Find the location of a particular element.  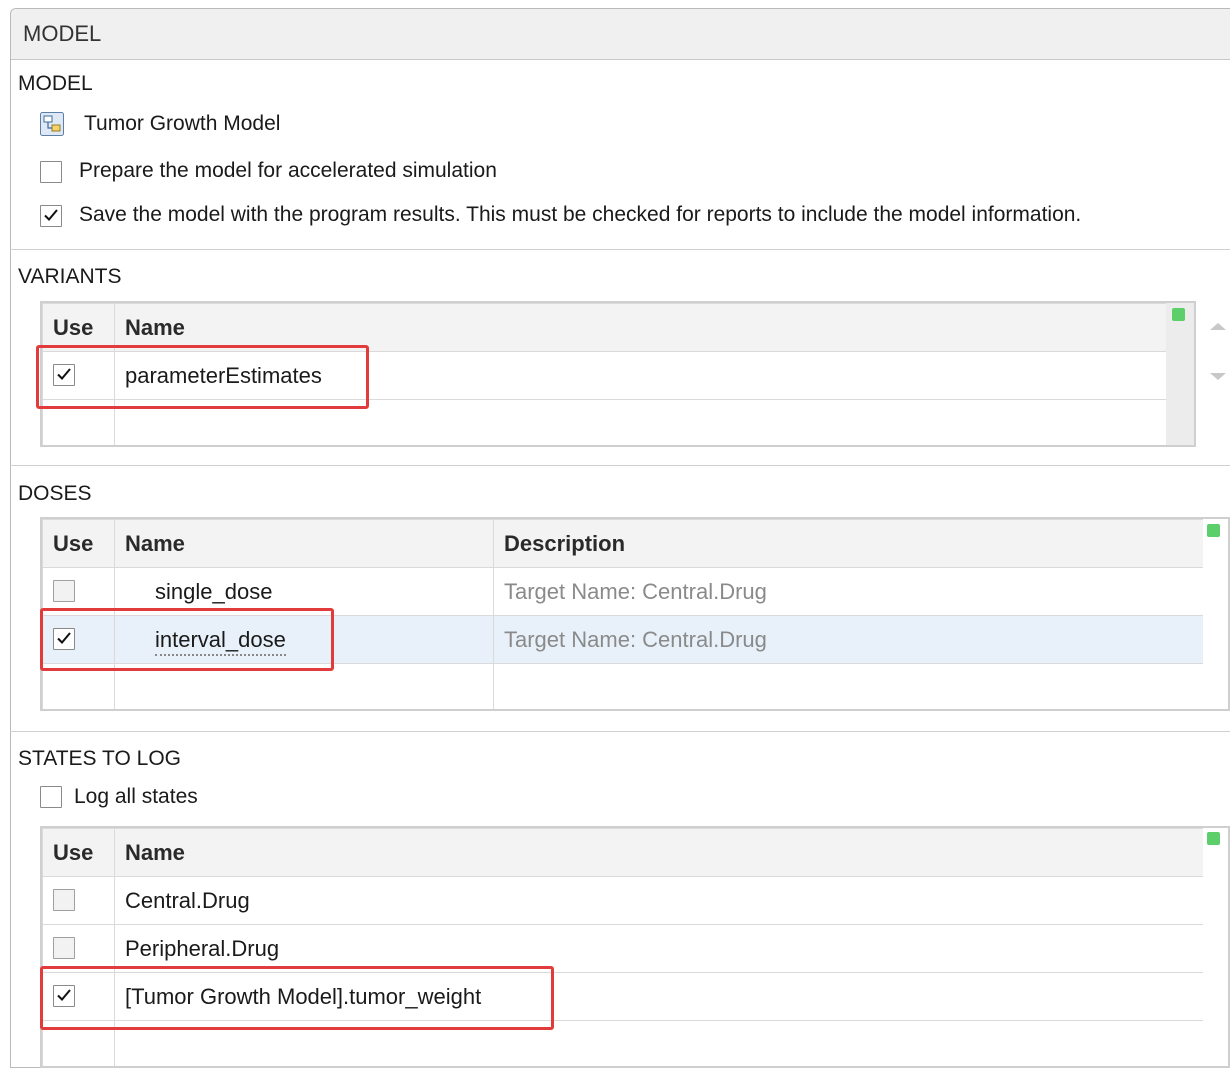

variants-scrollbar is located at coordinates (1180, 374).